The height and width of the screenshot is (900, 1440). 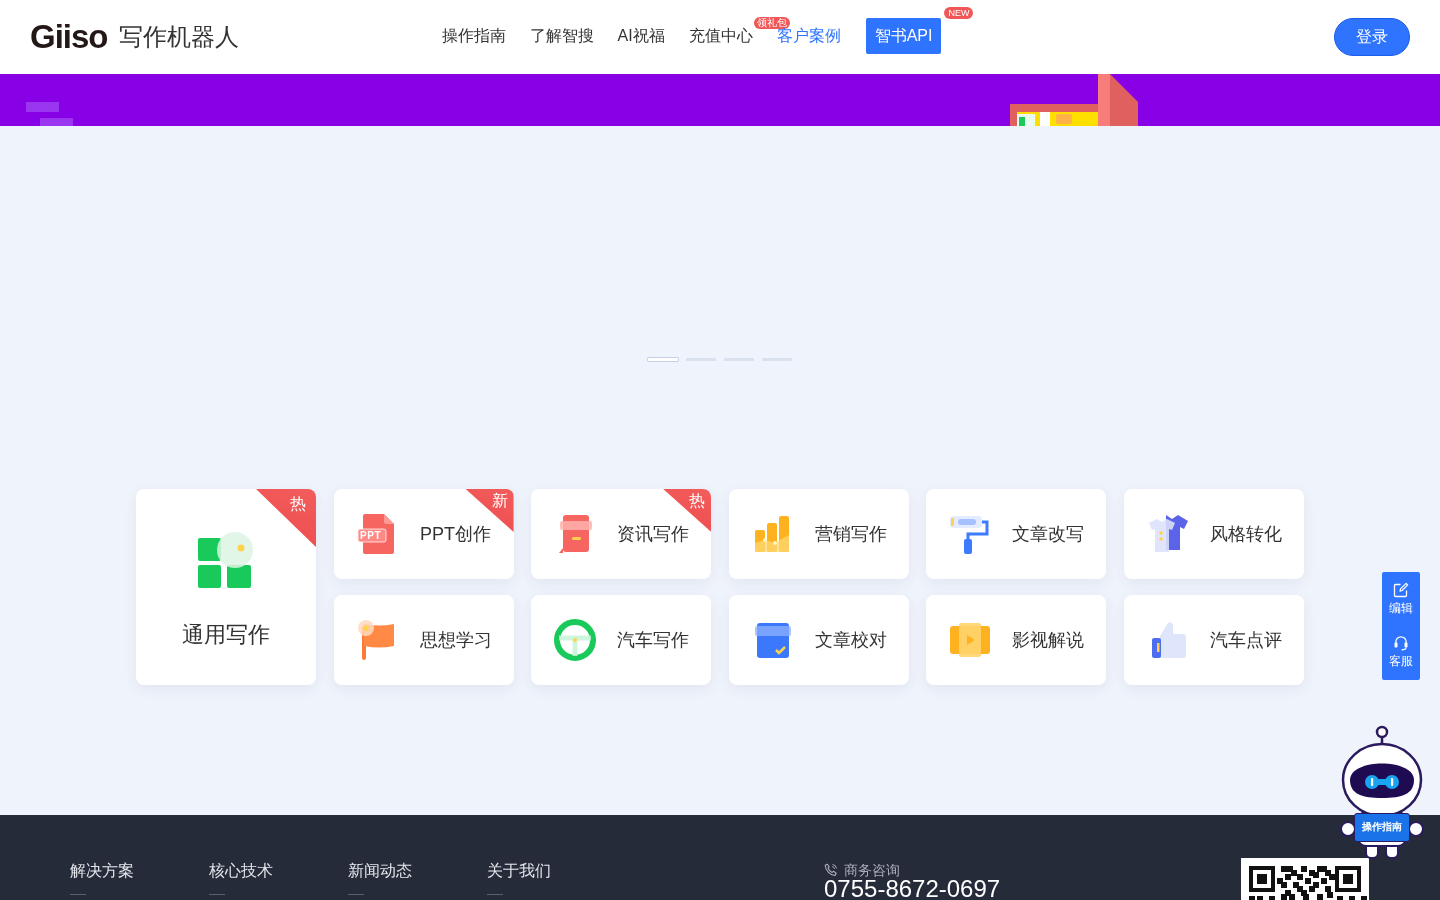 I want to click on tool-card: 营销写作, so click(x=818, y=534).